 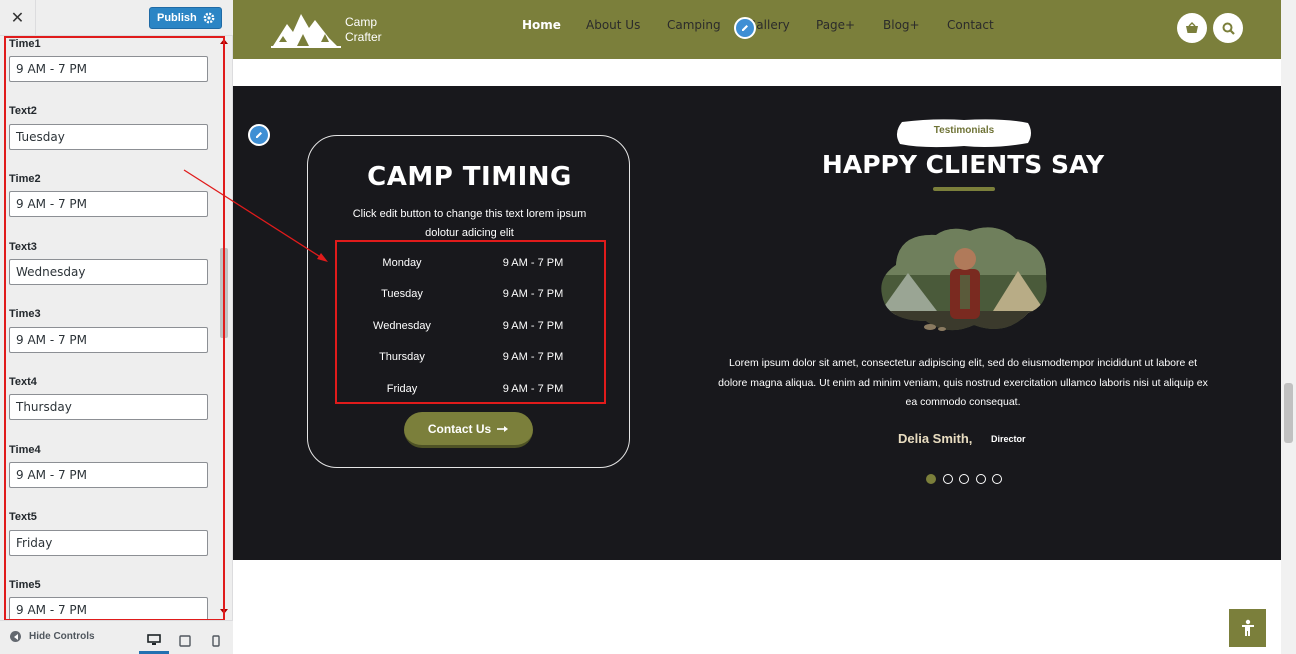 I want to click on person-icon, so click(x=1247, y=627).